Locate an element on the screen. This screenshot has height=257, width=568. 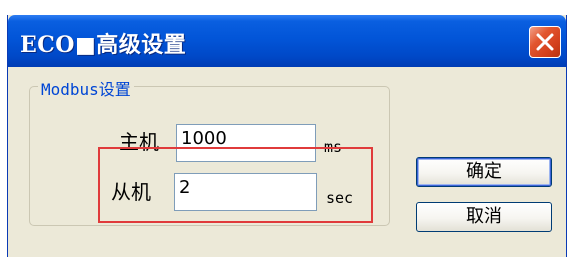
close-button is located at coordinates (545, 42).